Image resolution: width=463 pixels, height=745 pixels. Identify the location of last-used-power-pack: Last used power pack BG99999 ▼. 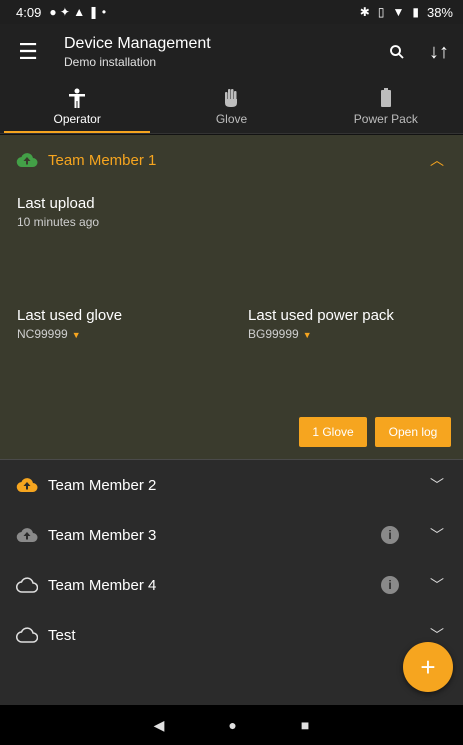
(321, 324).